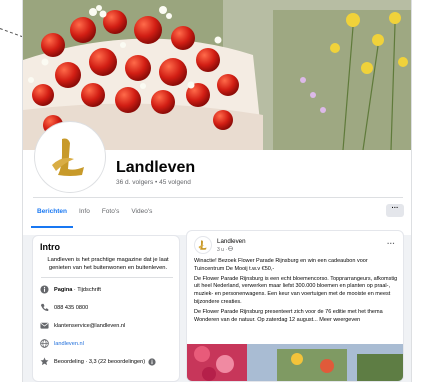  What do you see at coordinates (152, 361) in the screenshot?
I see `rating-info-icon` at bounding box center [152, 361].